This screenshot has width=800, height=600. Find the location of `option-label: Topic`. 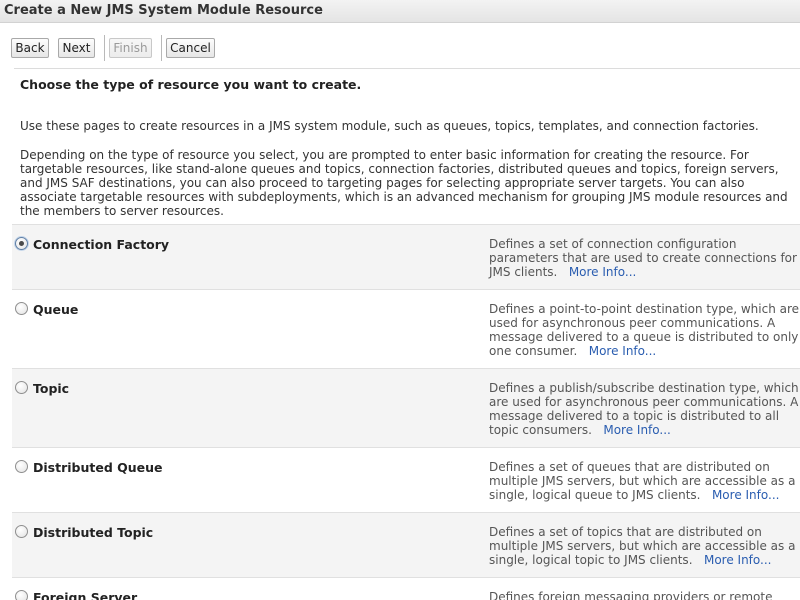

option-label: Topic is located at coordinates (51, 388).